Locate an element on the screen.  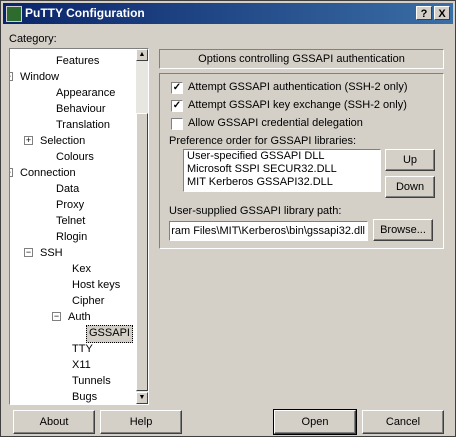
tree-item-host-keys: Host keys is located at coordinates (96, 285).